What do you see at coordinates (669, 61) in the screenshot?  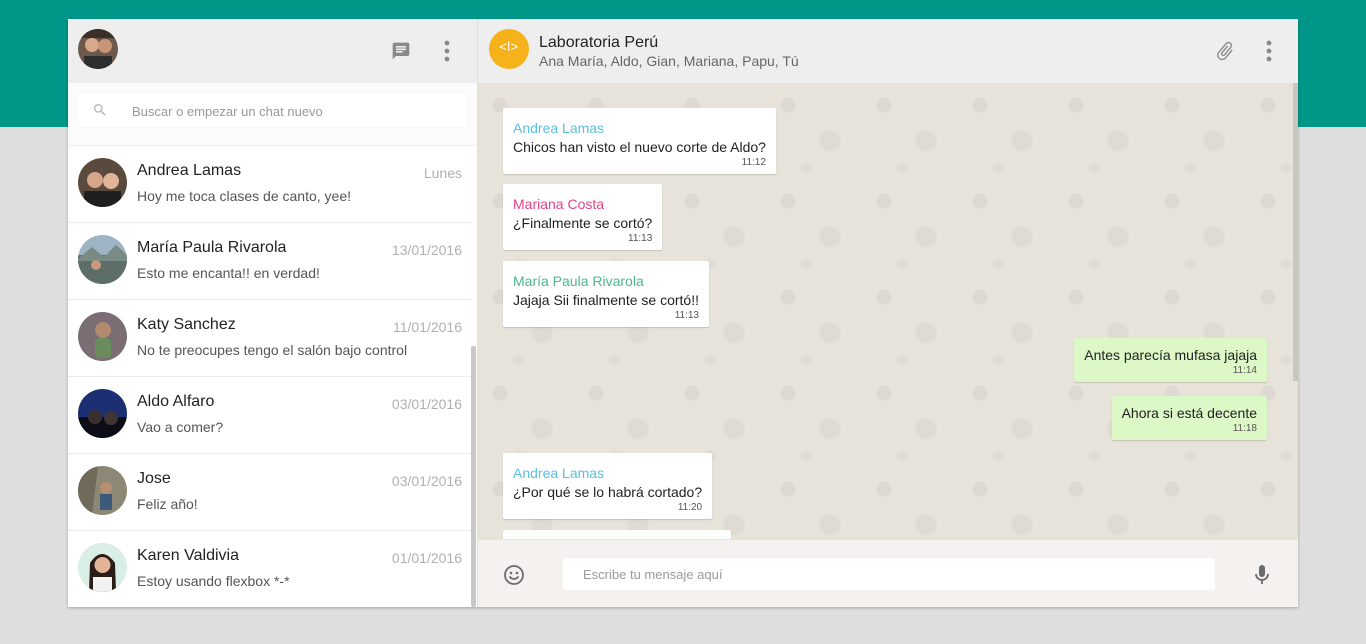 I see `group-members: Ana María, Aldo, Gian, Mariana, Papu, Tú` at bounding box center [669, 61].